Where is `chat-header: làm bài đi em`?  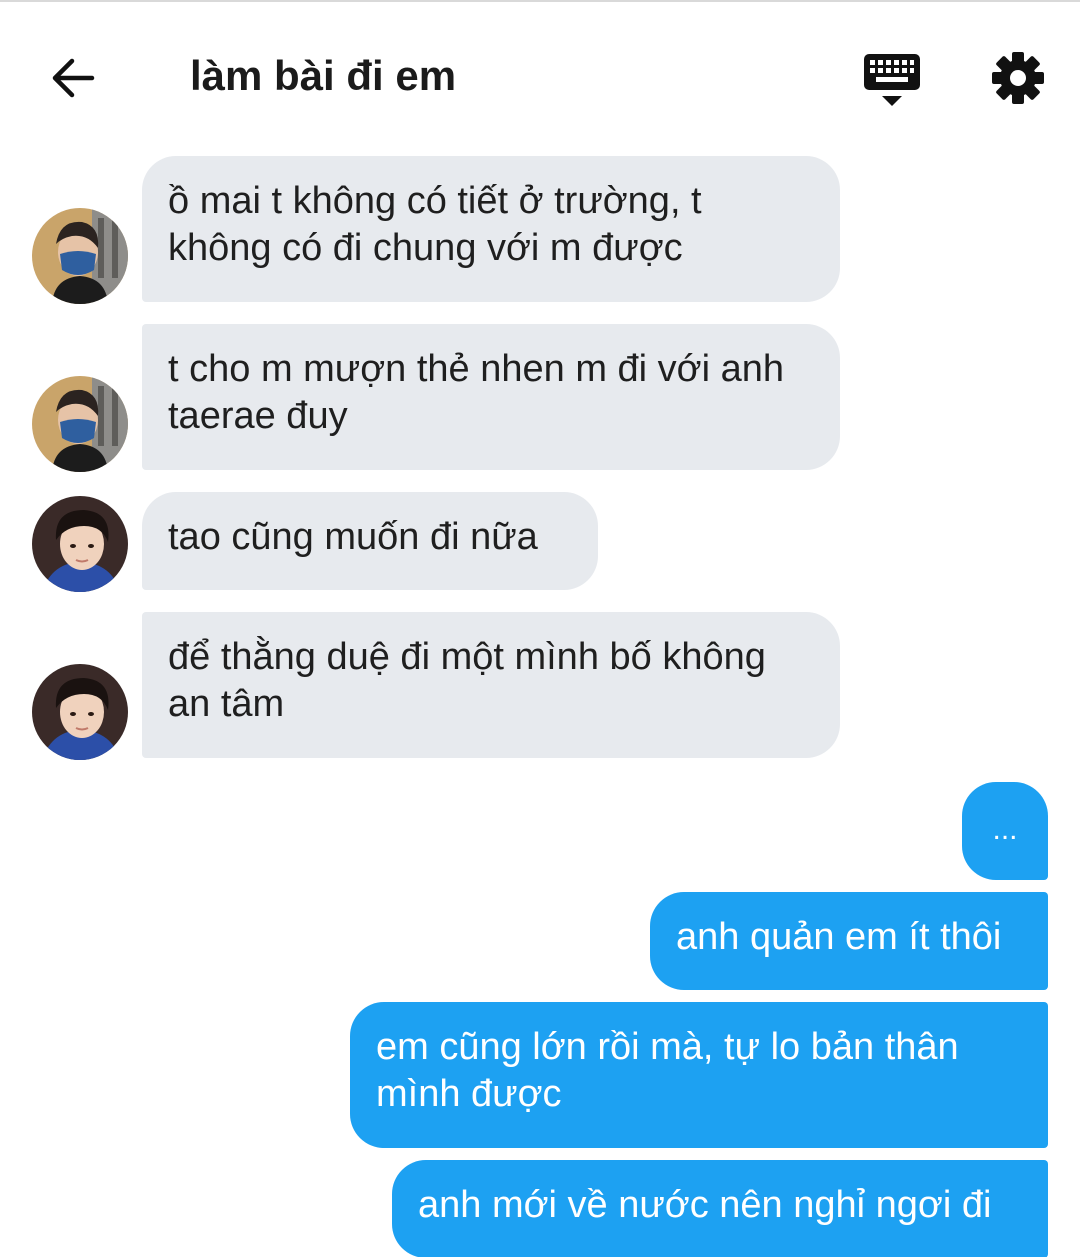 chat-header: làm bài đi em is located at coordinates (540, 77).